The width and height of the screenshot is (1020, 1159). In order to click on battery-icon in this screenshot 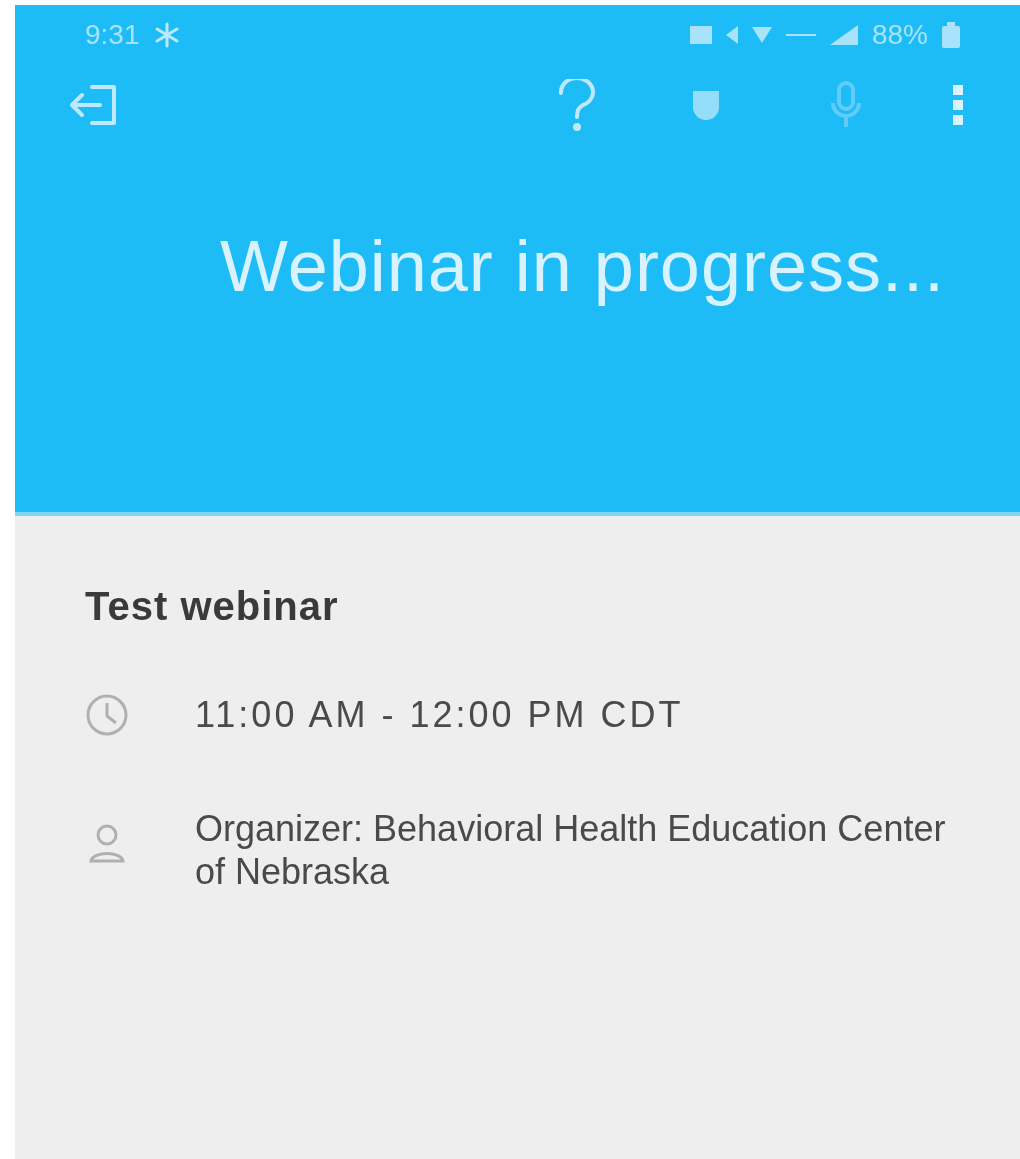, I will do `click(951, 35)`.